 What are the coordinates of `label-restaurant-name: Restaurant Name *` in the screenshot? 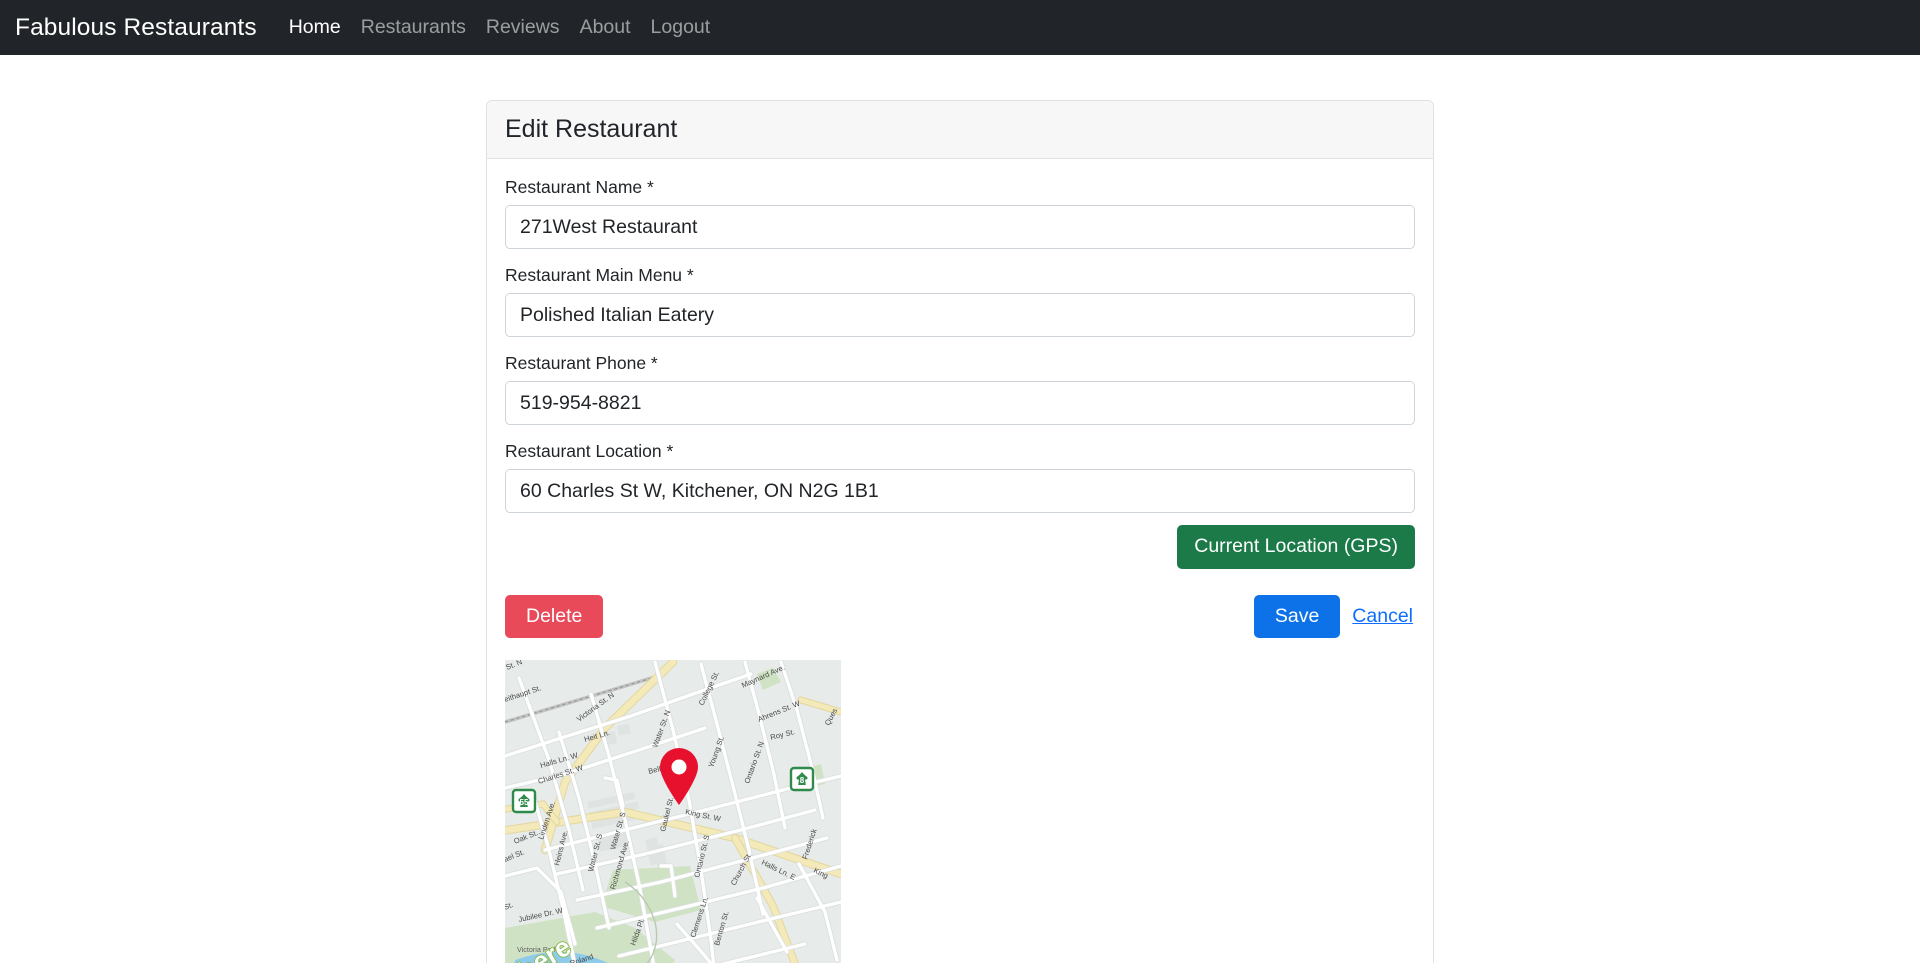 It's located at (579, 187).